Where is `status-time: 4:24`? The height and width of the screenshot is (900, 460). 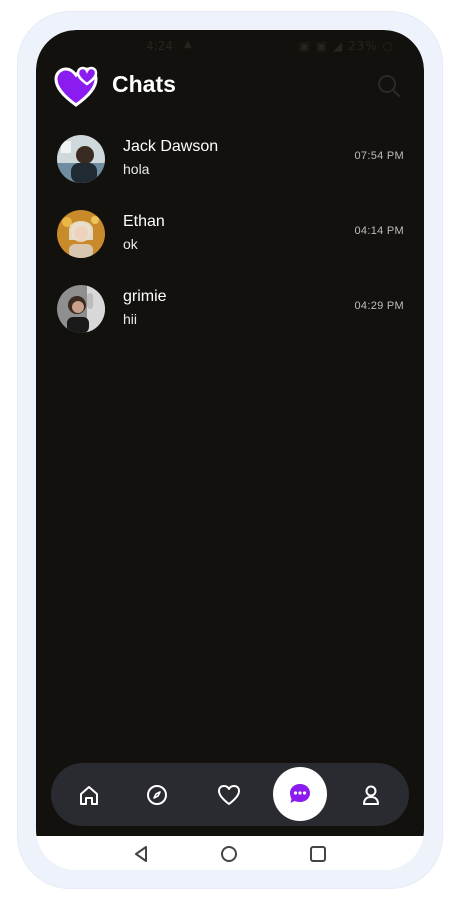
status-time: 4:24 is located at coordinates (159, 46).